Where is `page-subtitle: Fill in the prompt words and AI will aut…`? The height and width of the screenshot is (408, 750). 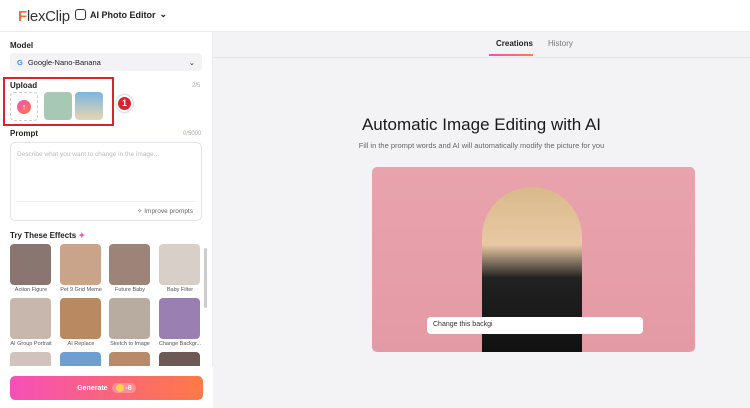 page-subtitle: Fill in the prompt words and AI will aut… is located at coordinates (481, 145).